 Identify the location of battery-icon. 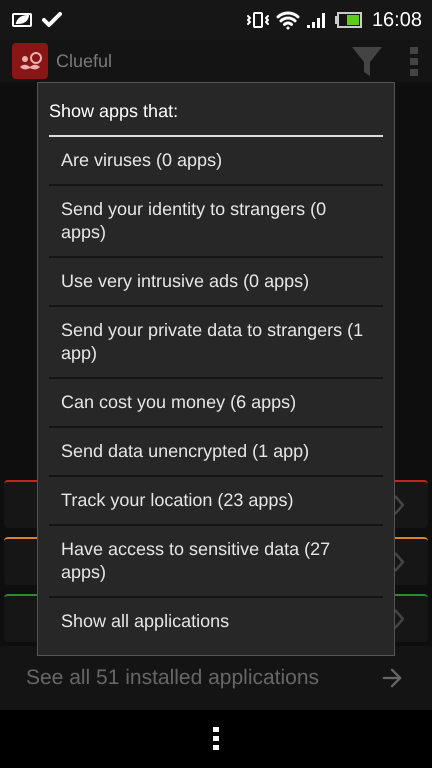
(348, 20).